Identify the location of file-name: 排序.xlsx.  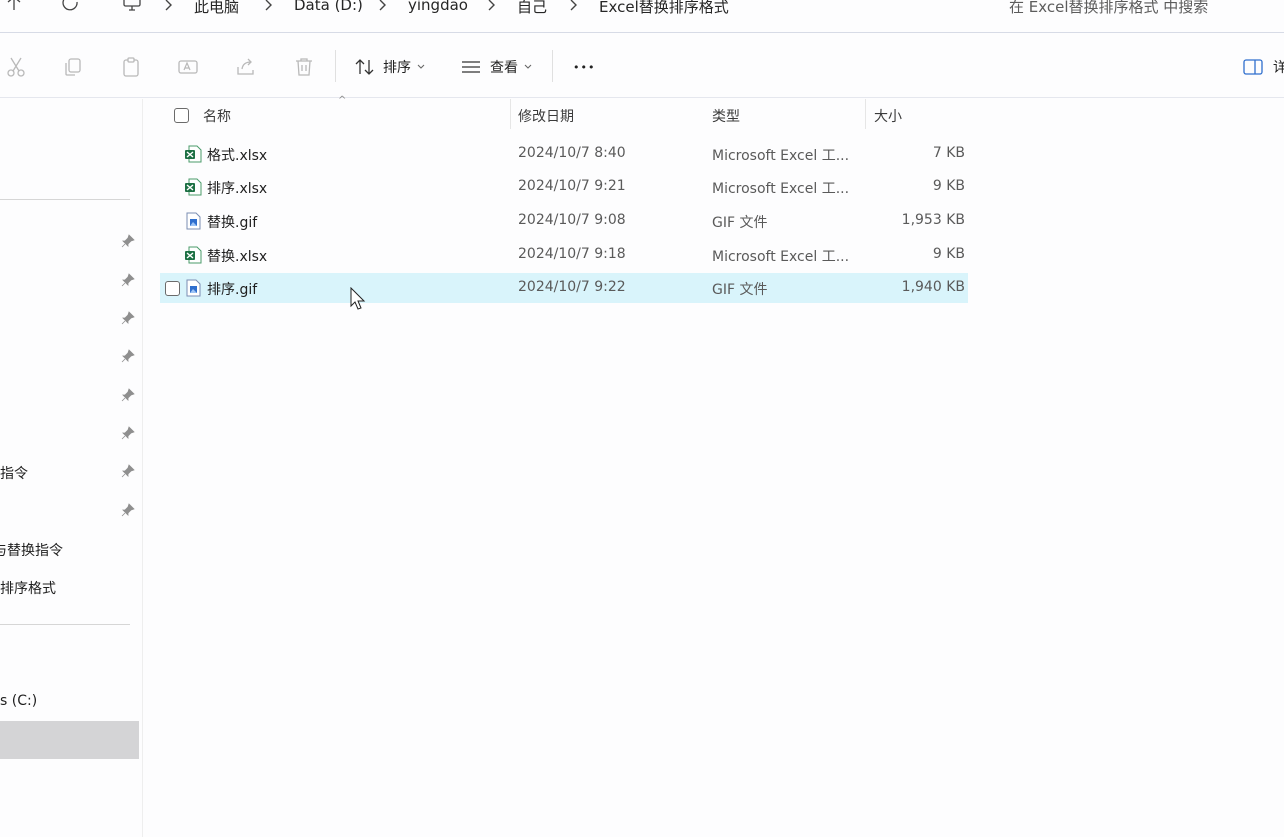
(237, 189).